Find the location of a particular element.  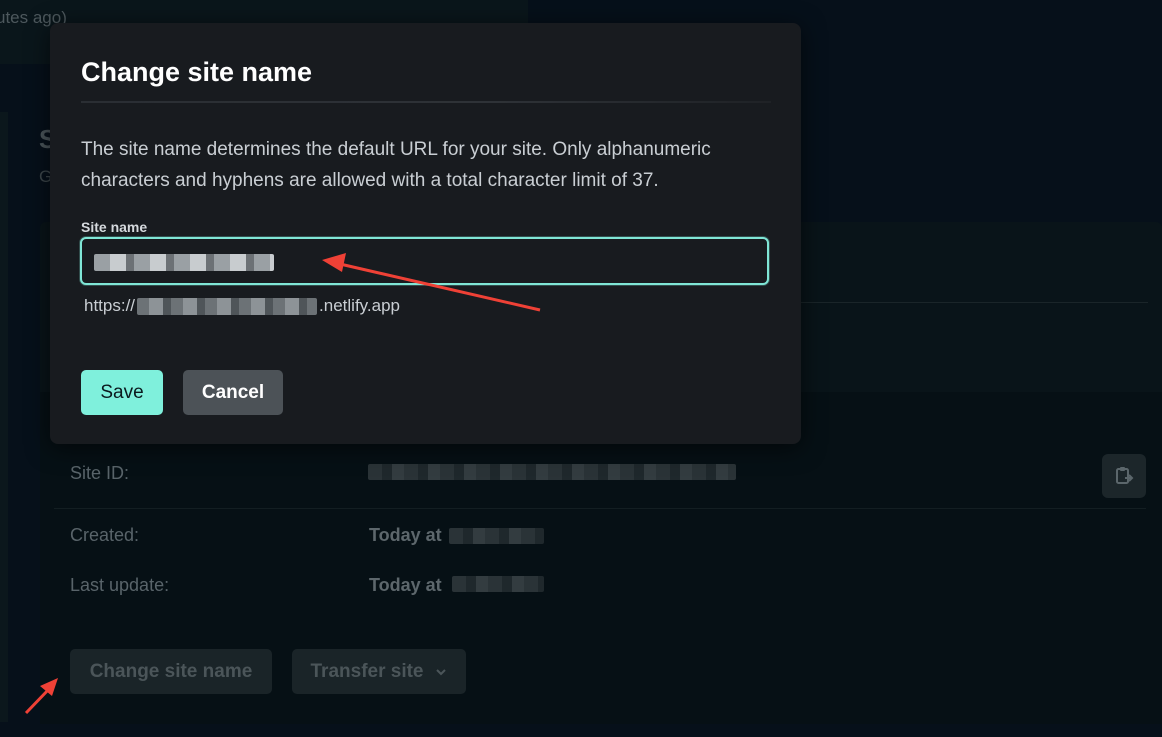

side-panel is located at coordinates (4, 417).